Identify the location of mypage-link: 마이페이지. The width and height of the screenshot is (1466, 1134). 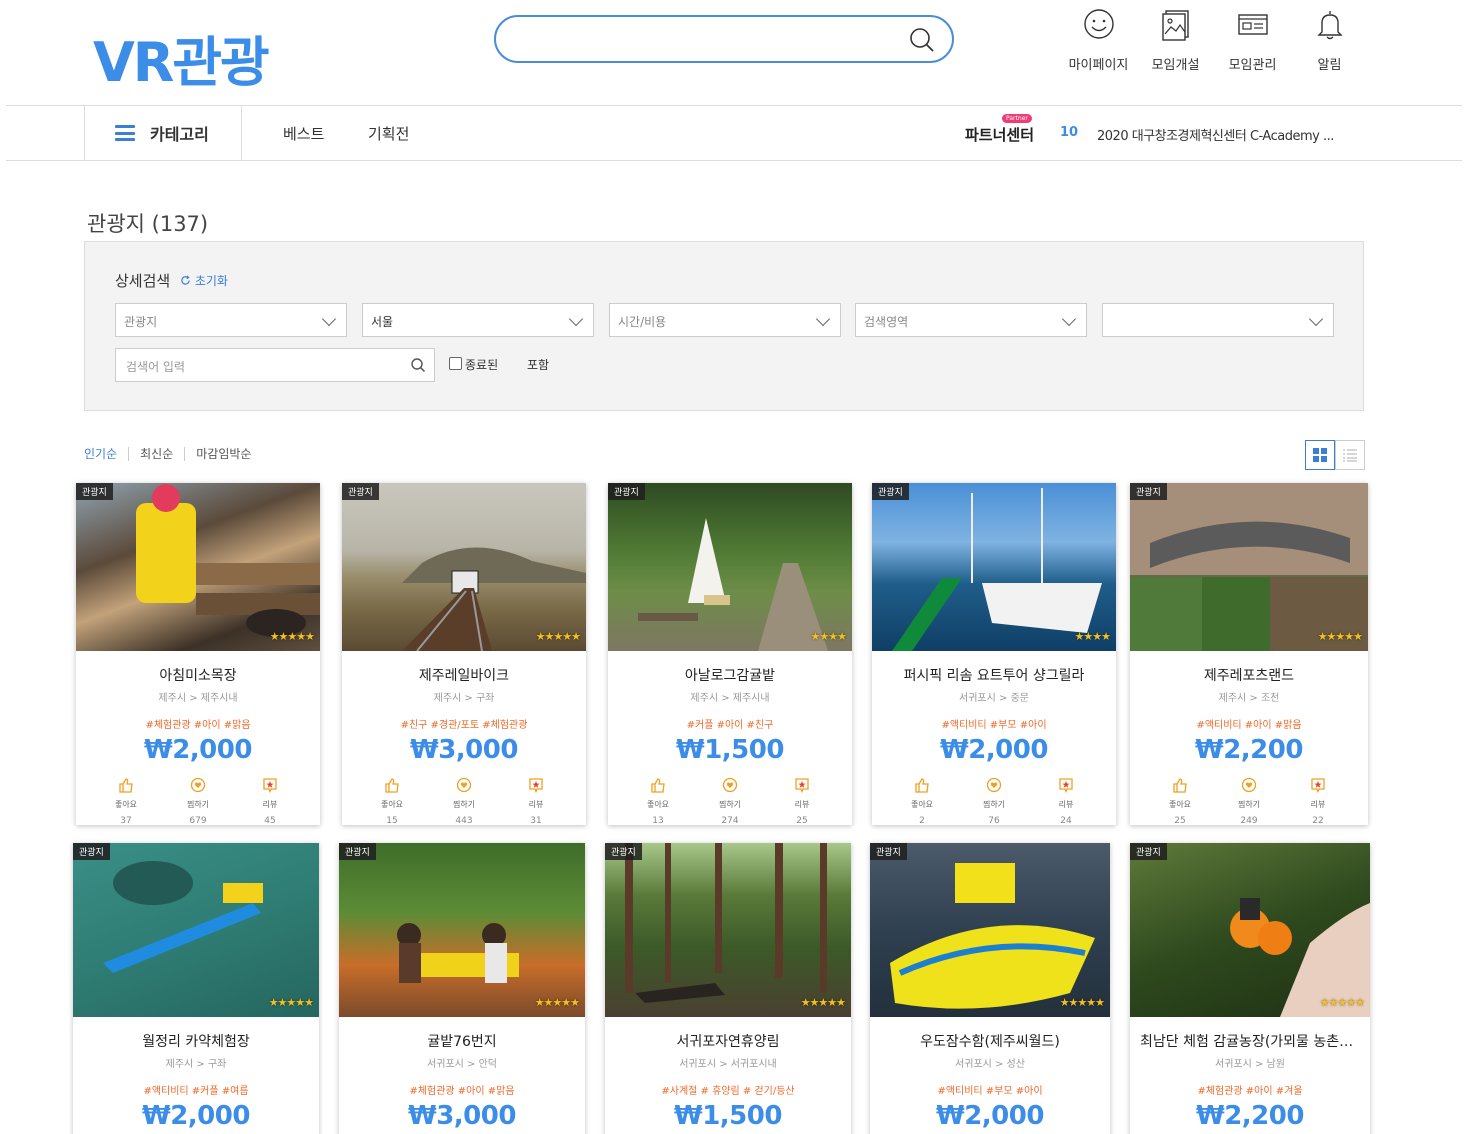
(1098, 39).